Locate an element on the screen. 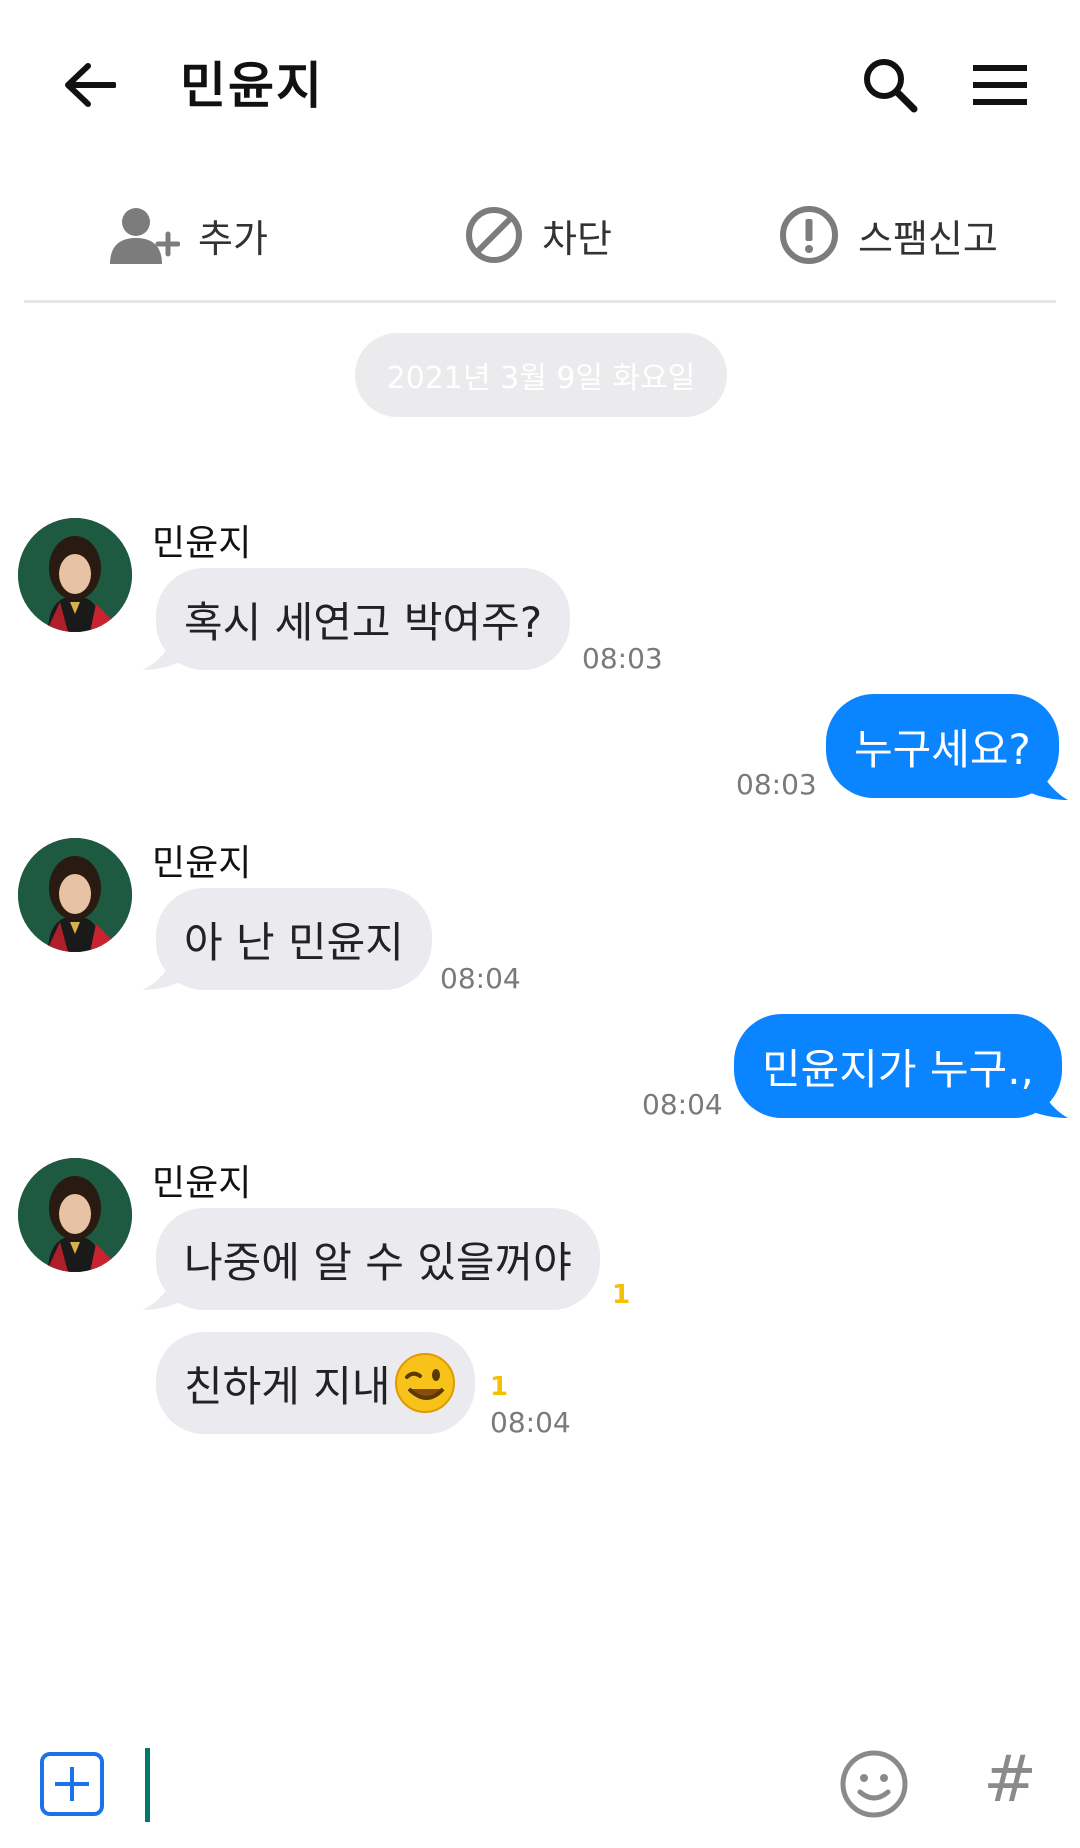  search-icon is located at coordinates (891, 86).